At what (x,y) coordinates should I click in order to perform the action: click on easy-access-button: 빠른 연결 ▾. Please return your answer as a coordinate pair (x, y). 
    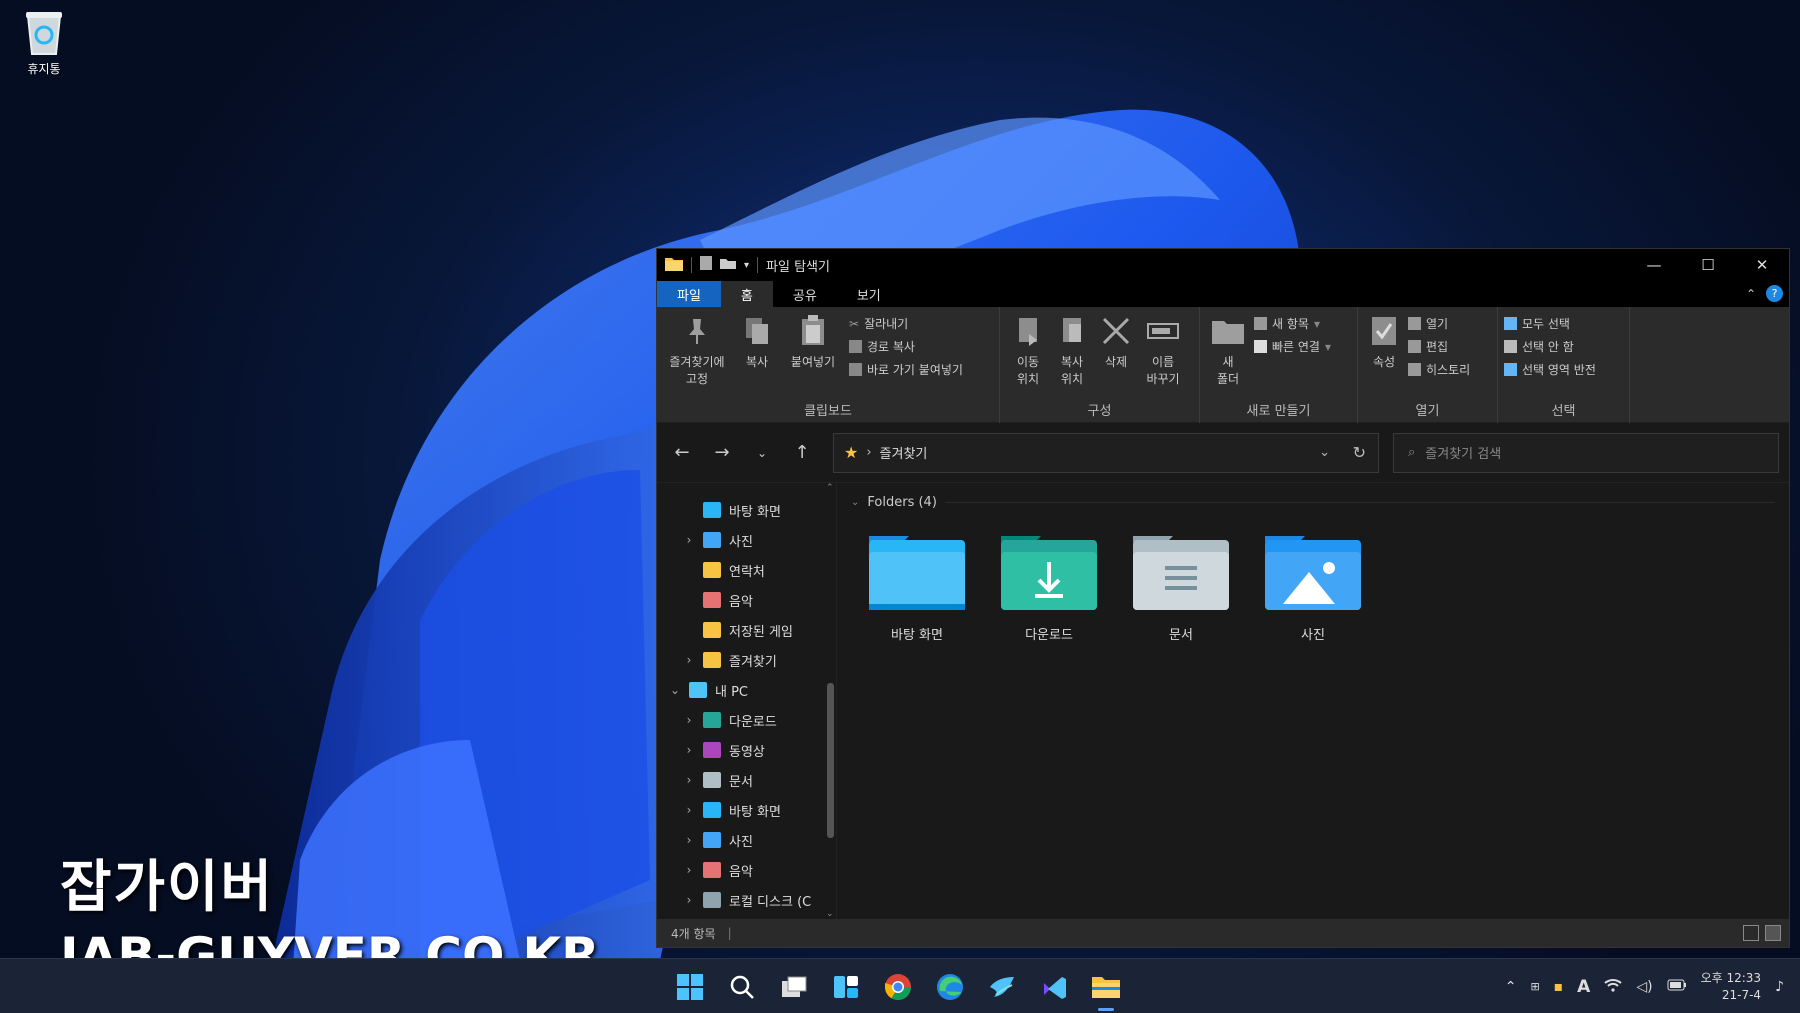
    Looking at the image, I should click on (1292, 346).